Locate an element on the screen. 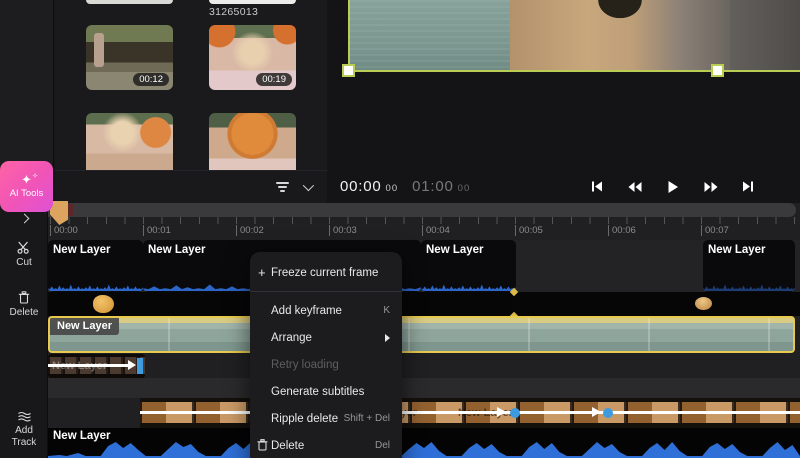 This screenshot has height=458, width=800. chevron-right-icon is located at coordinates (24, 218).